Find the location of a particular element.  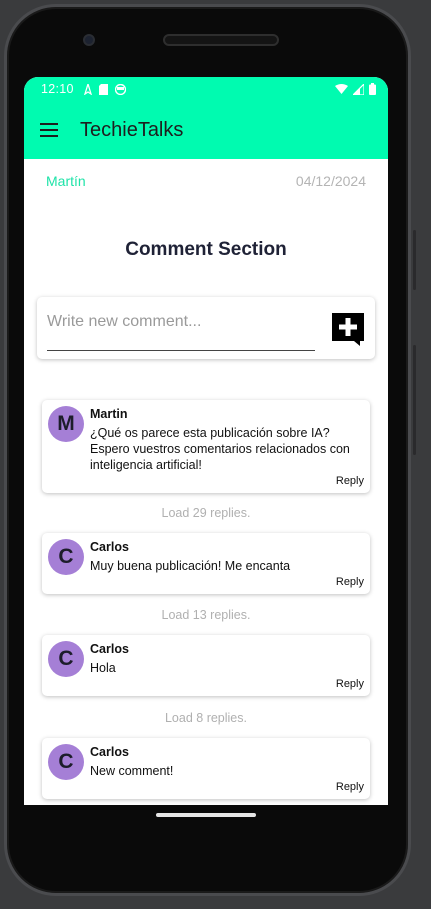

sd-card-icon is located at coordinates (103, 89).